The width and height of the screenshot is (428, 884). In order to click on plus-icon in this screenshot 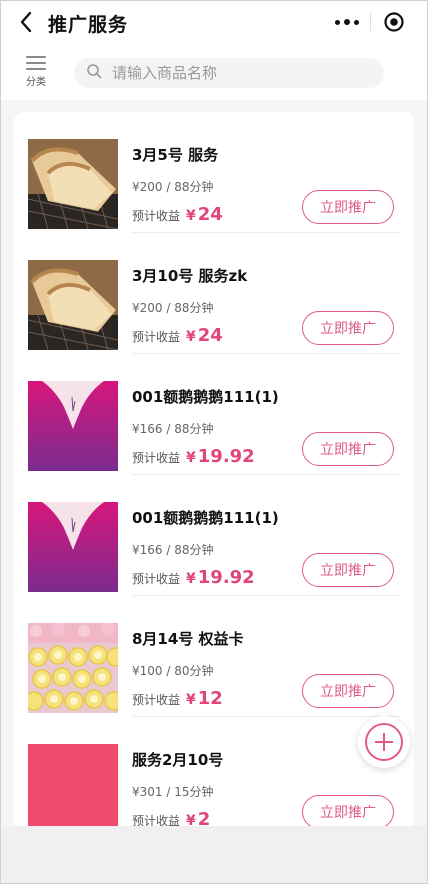, I will do `click(384, 742)`.